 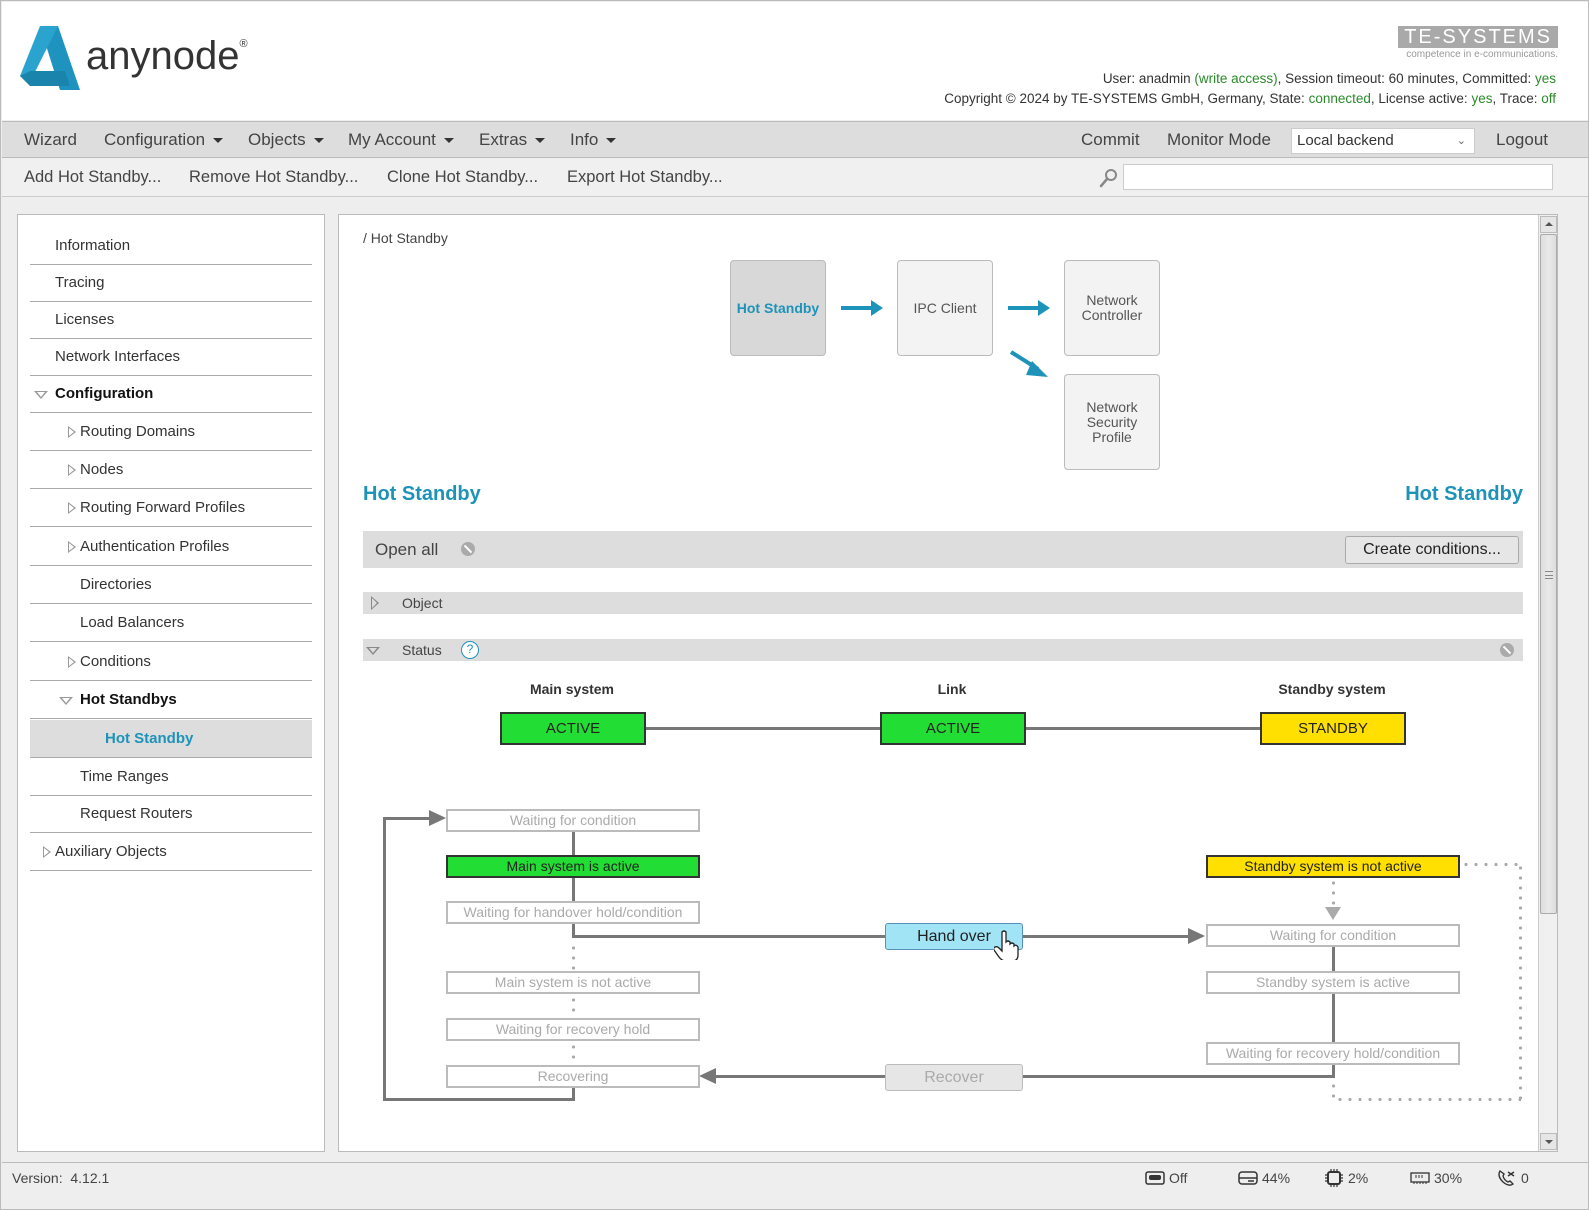 What do you see at coordinates (171, 246) in the screenshot?
I see `sidebar-item-information: Information` at bounding box center [171, 246].